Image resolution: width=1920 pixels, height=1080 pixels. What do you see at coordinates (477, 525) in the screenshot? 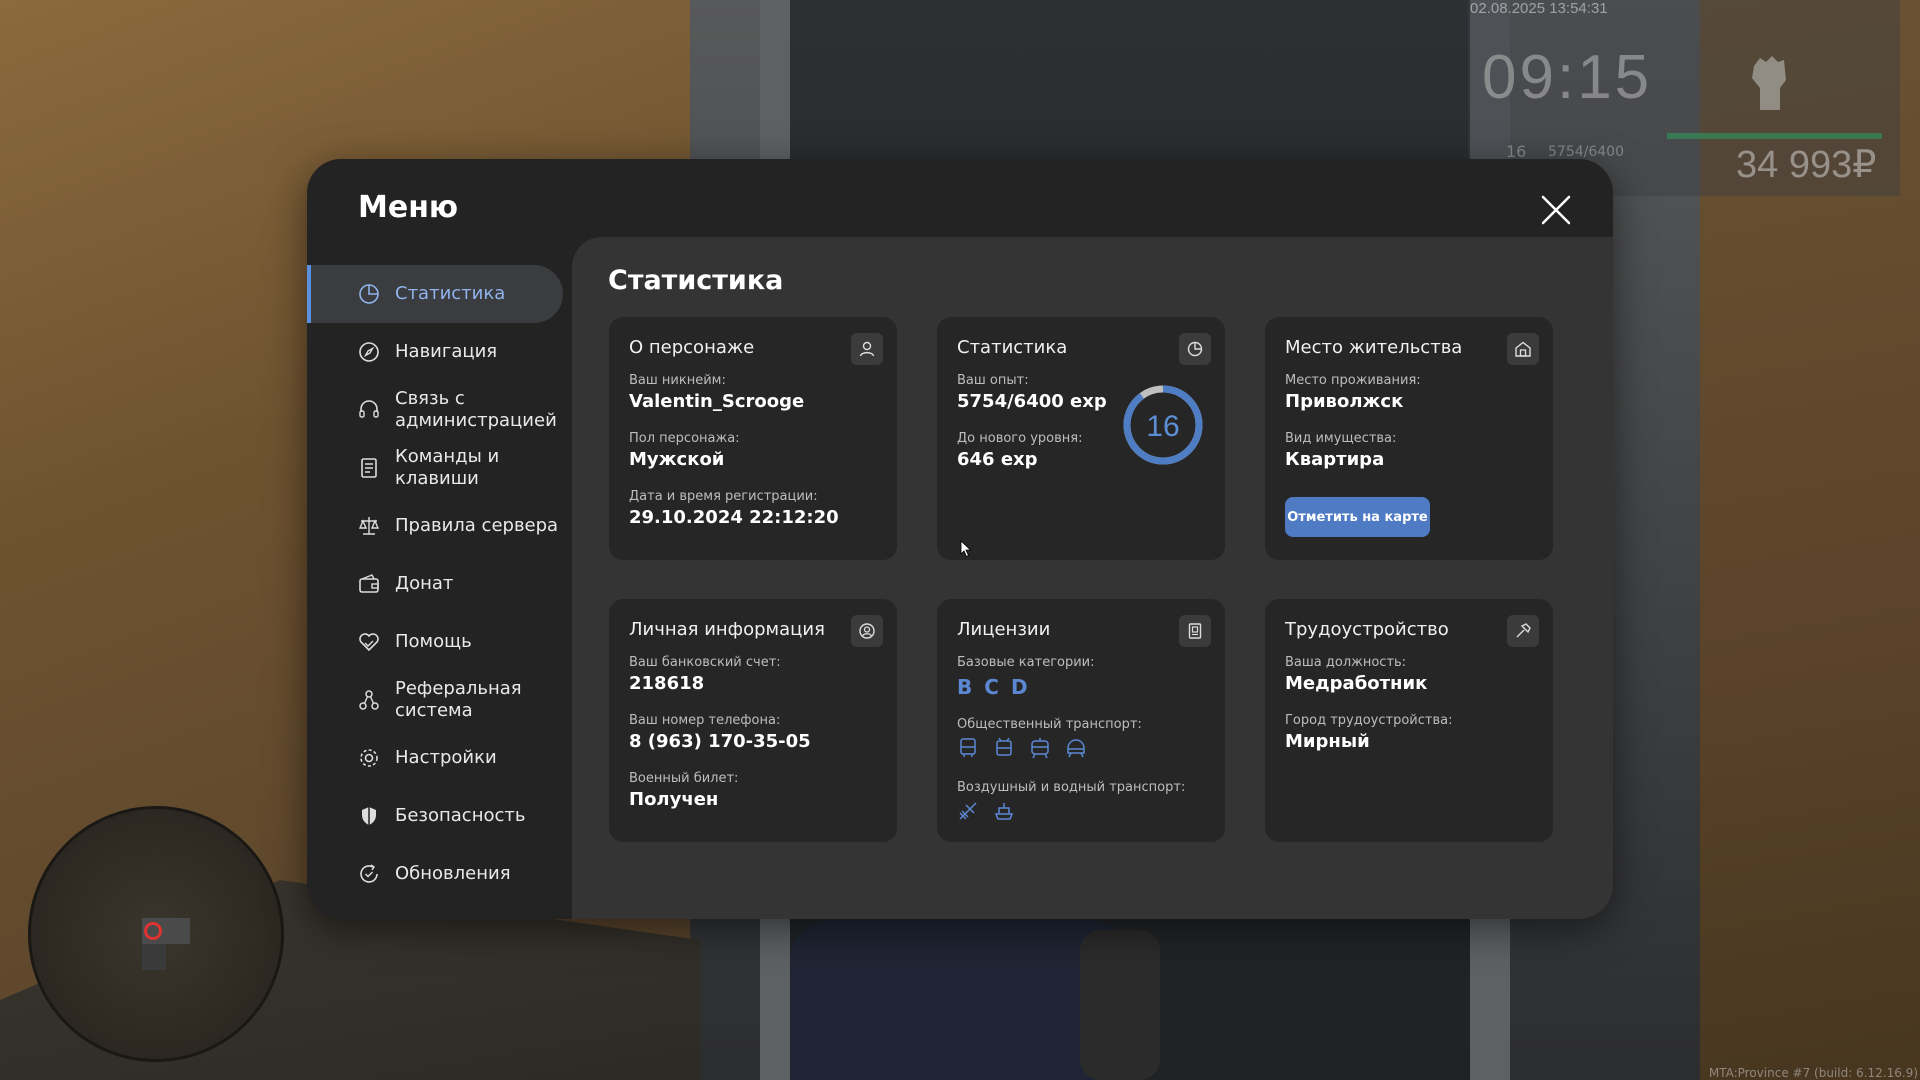
I see `sidebar-item-label: Правила сервера` at bounding box center [477, 525].